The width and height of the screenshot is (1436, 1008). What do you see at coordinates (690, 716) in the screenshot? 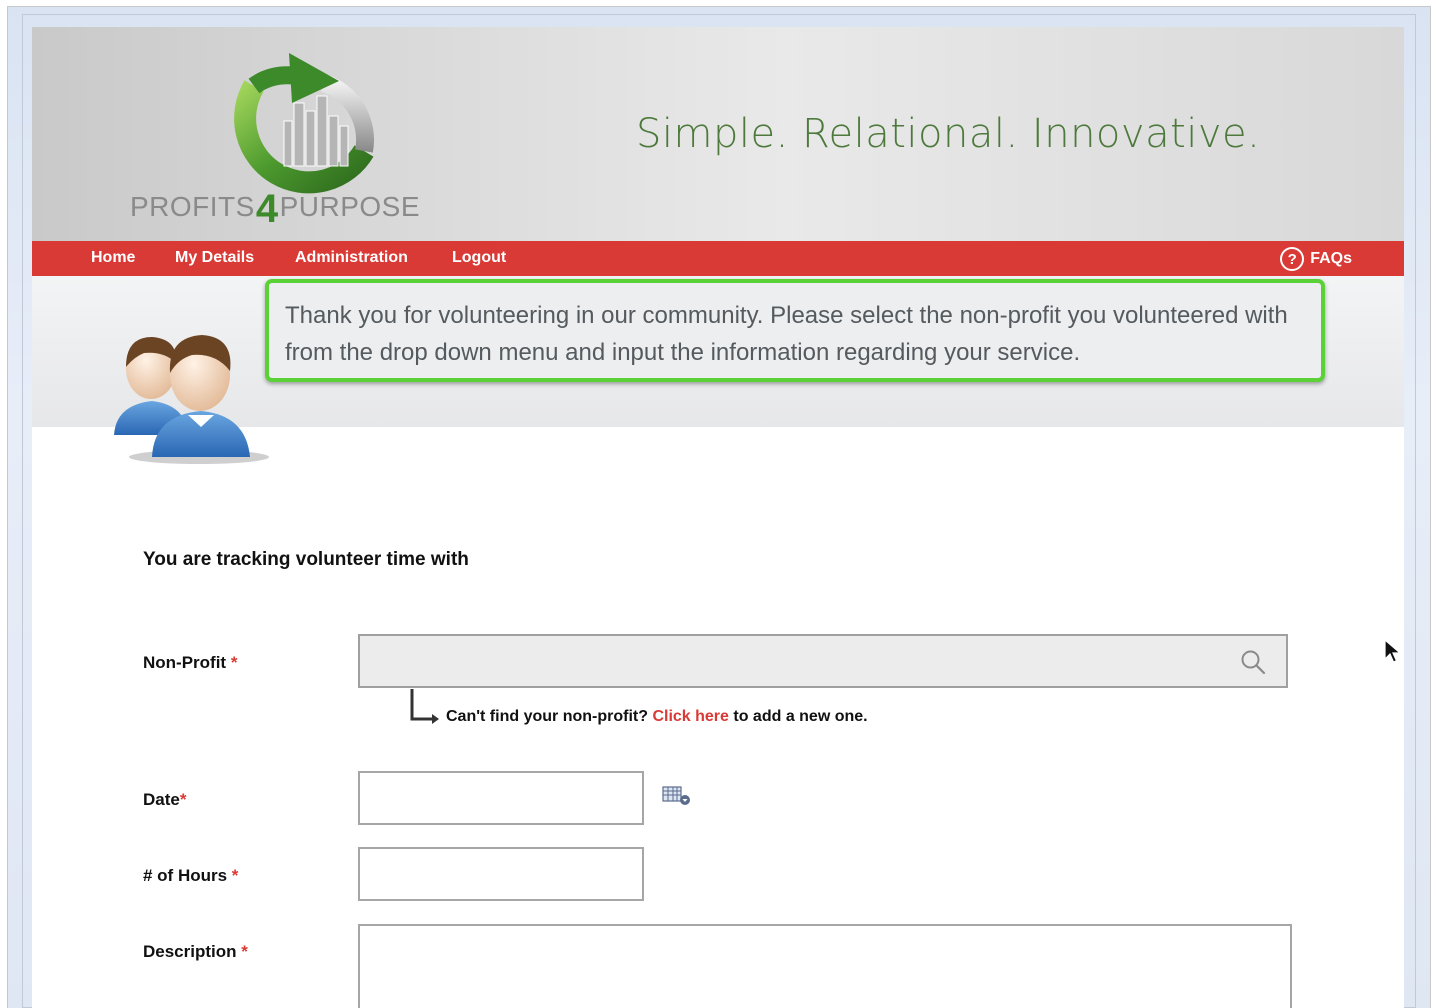
I see `add-nonprofit-link: Click here` at bounding box center [690, 716].